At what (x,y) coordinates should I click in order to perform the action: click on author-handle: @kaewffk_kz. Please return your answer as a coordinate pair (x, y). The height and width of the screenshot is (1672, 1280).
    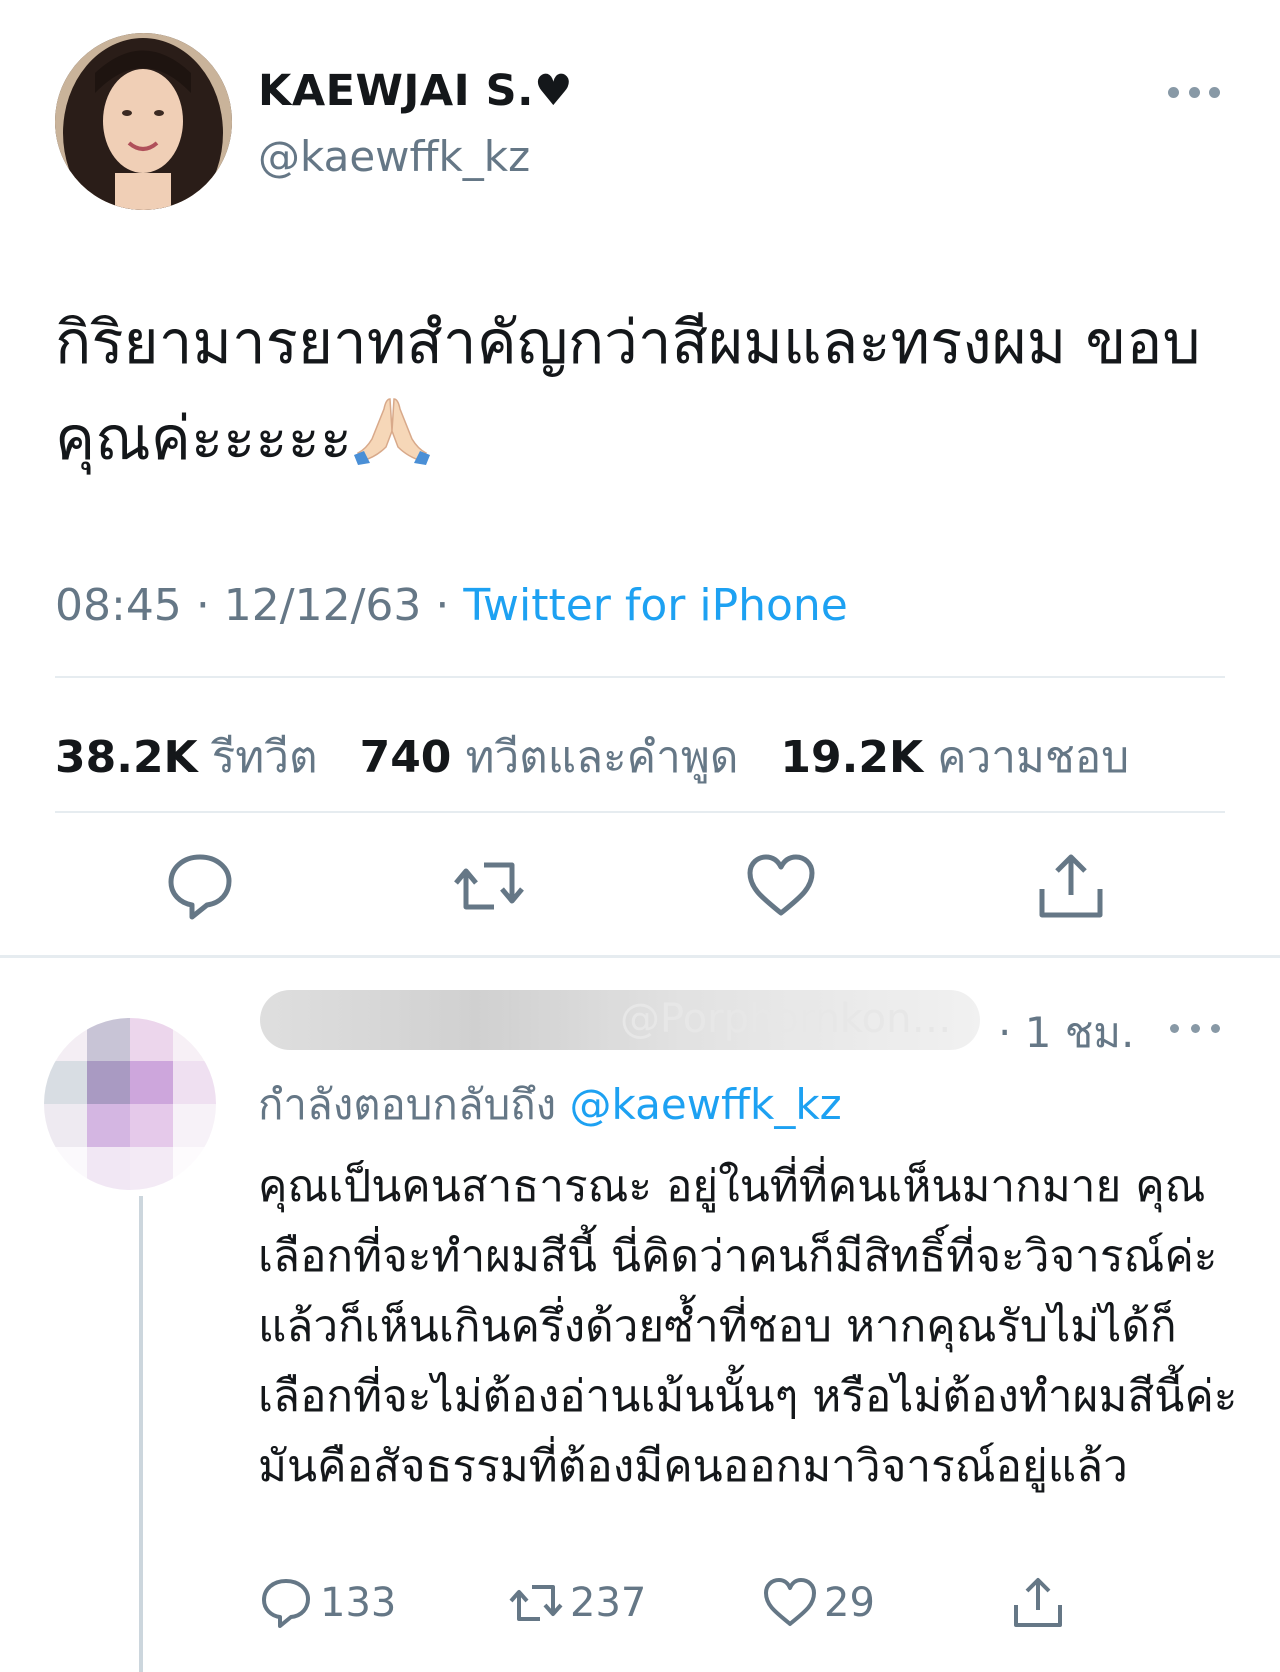
    Looking at the image, I should click on (394, 156).